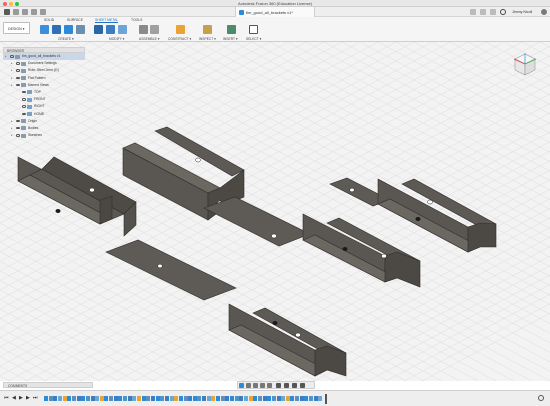 Image resolution: width=550 pixels, height=406 pixels. What do you see at coordinates (6, 398) in the screenshot?
I see `go-to-start-button: ⏮` at bounding box center [6, 398].